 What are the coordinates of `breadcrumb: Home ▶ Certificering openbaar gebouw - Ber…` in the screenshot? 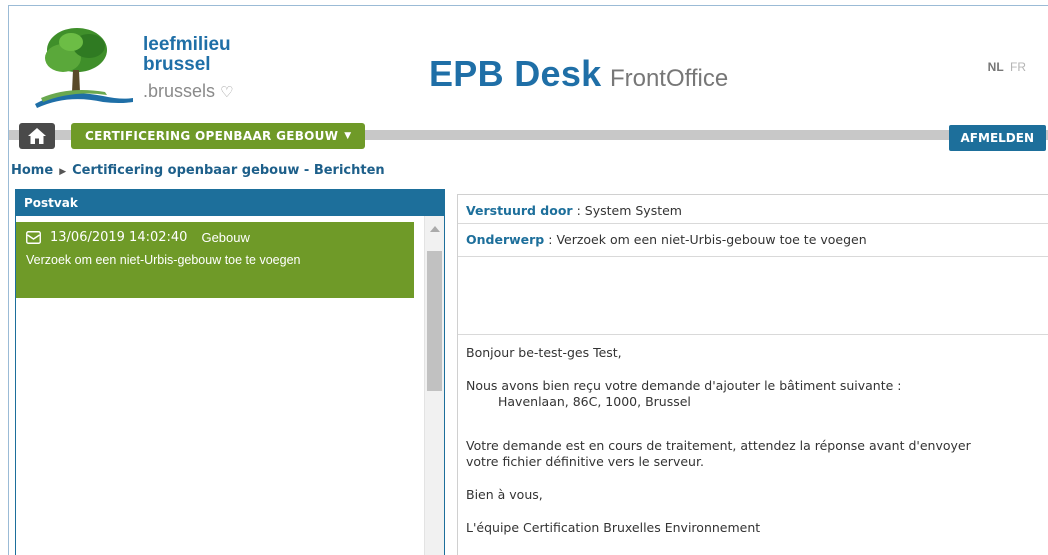 It's located at (198, 170).